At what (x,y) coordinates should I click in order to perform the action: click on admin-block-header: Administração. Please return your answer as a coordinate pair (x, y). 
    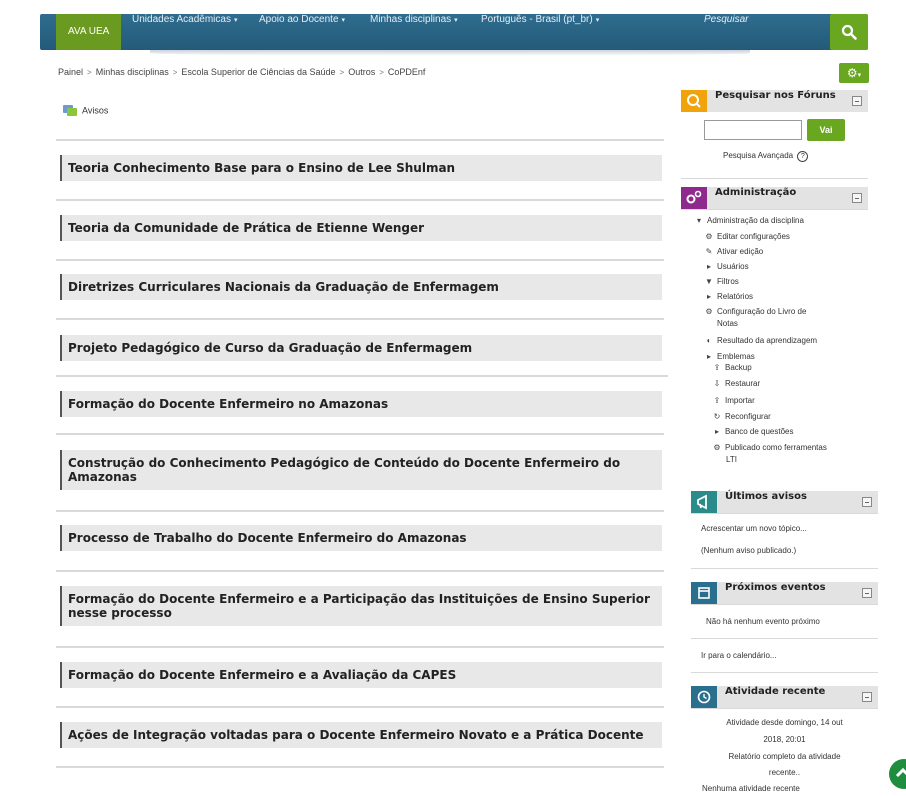
    Looking at the image, I should click on (774, 198).